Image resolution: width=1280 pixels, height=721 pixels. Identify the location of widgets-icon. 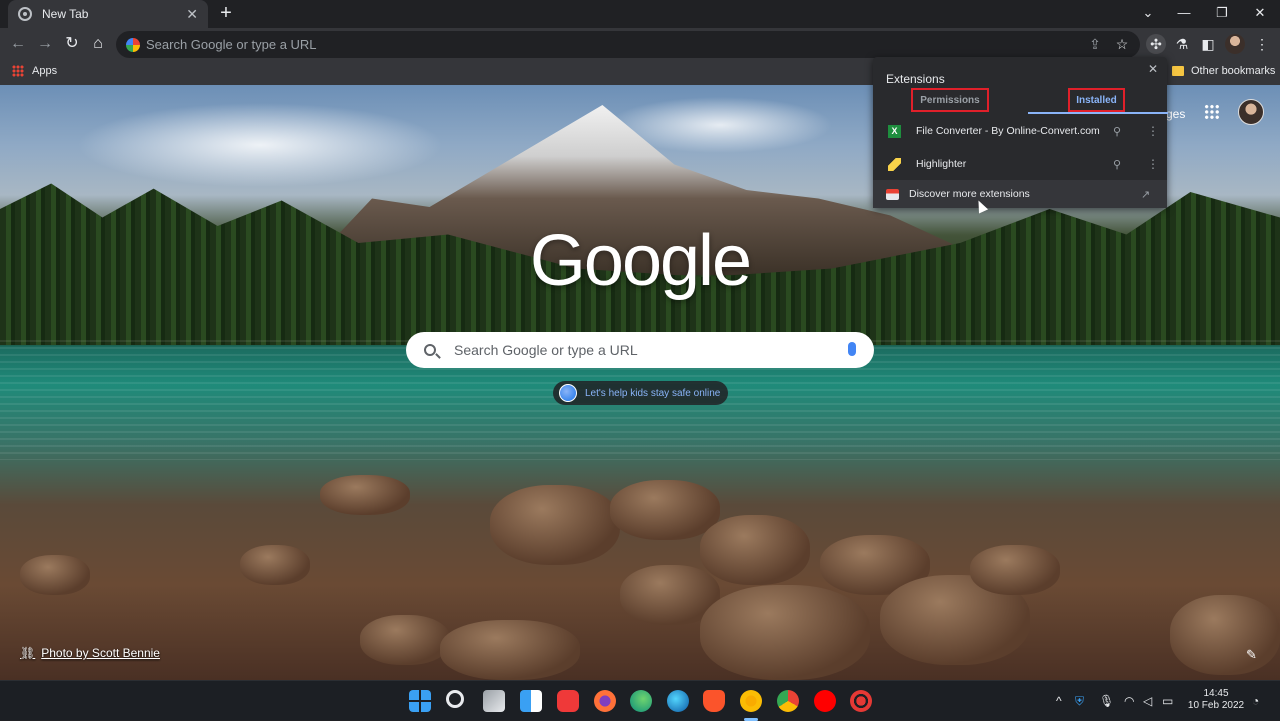
(531, 701).